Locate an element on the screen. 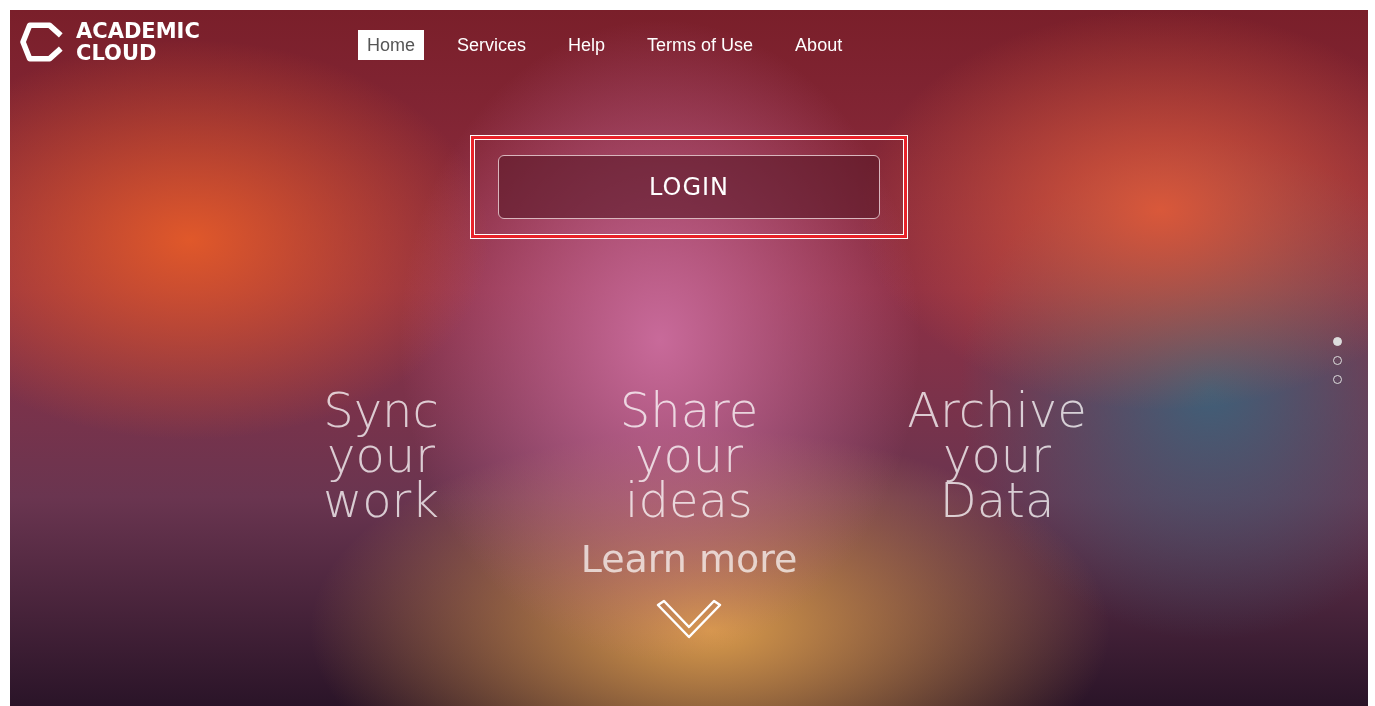 The height and width of the screenshot is (706, 1375). login-button: LOGIN is located at coordinates (689, 187).